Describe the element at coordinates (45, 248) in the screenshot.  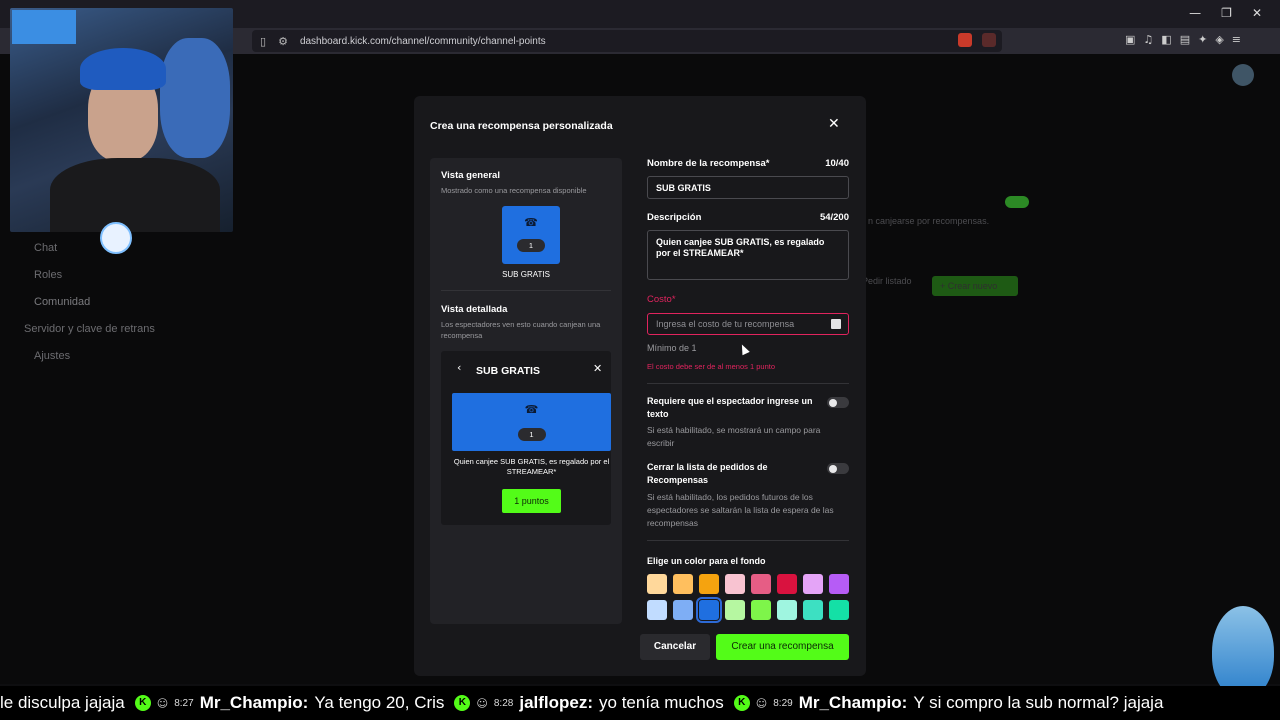
I see `sidebar-item-chat: Chat` at that location.